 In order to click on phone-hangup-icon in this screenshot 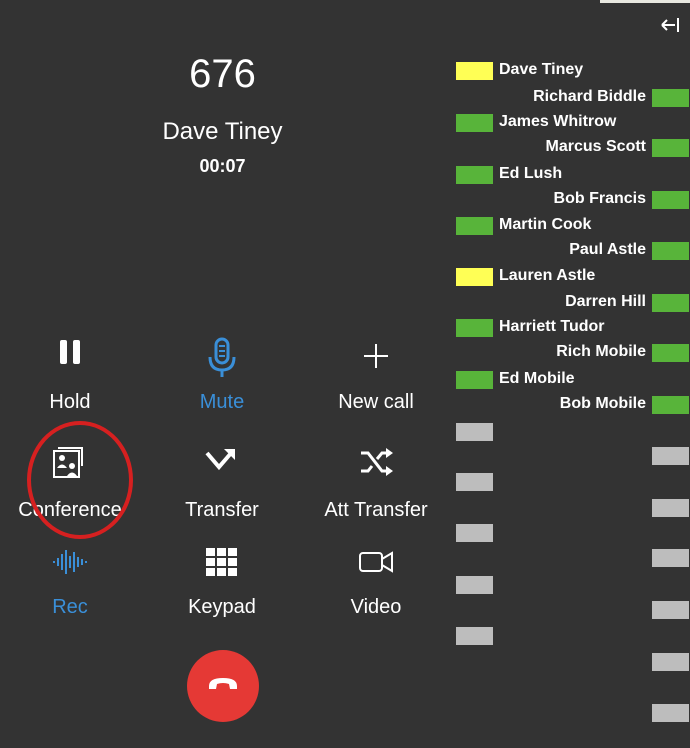, I will do `click(223, 686)`.